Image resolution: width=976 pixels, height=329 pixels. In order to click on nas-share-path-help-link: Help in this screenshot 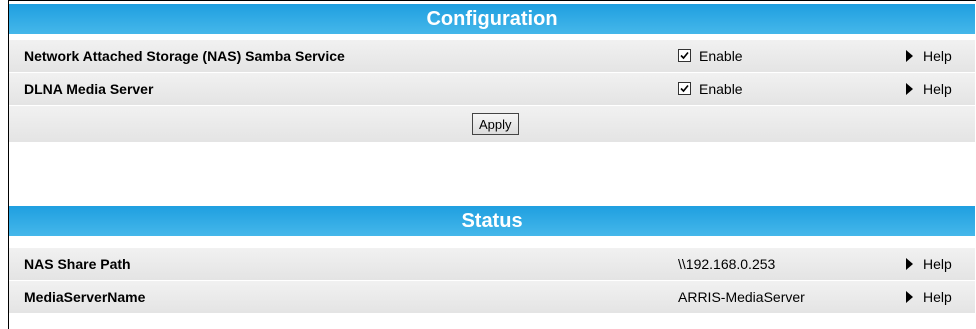, I will do `click(929, 264)`.